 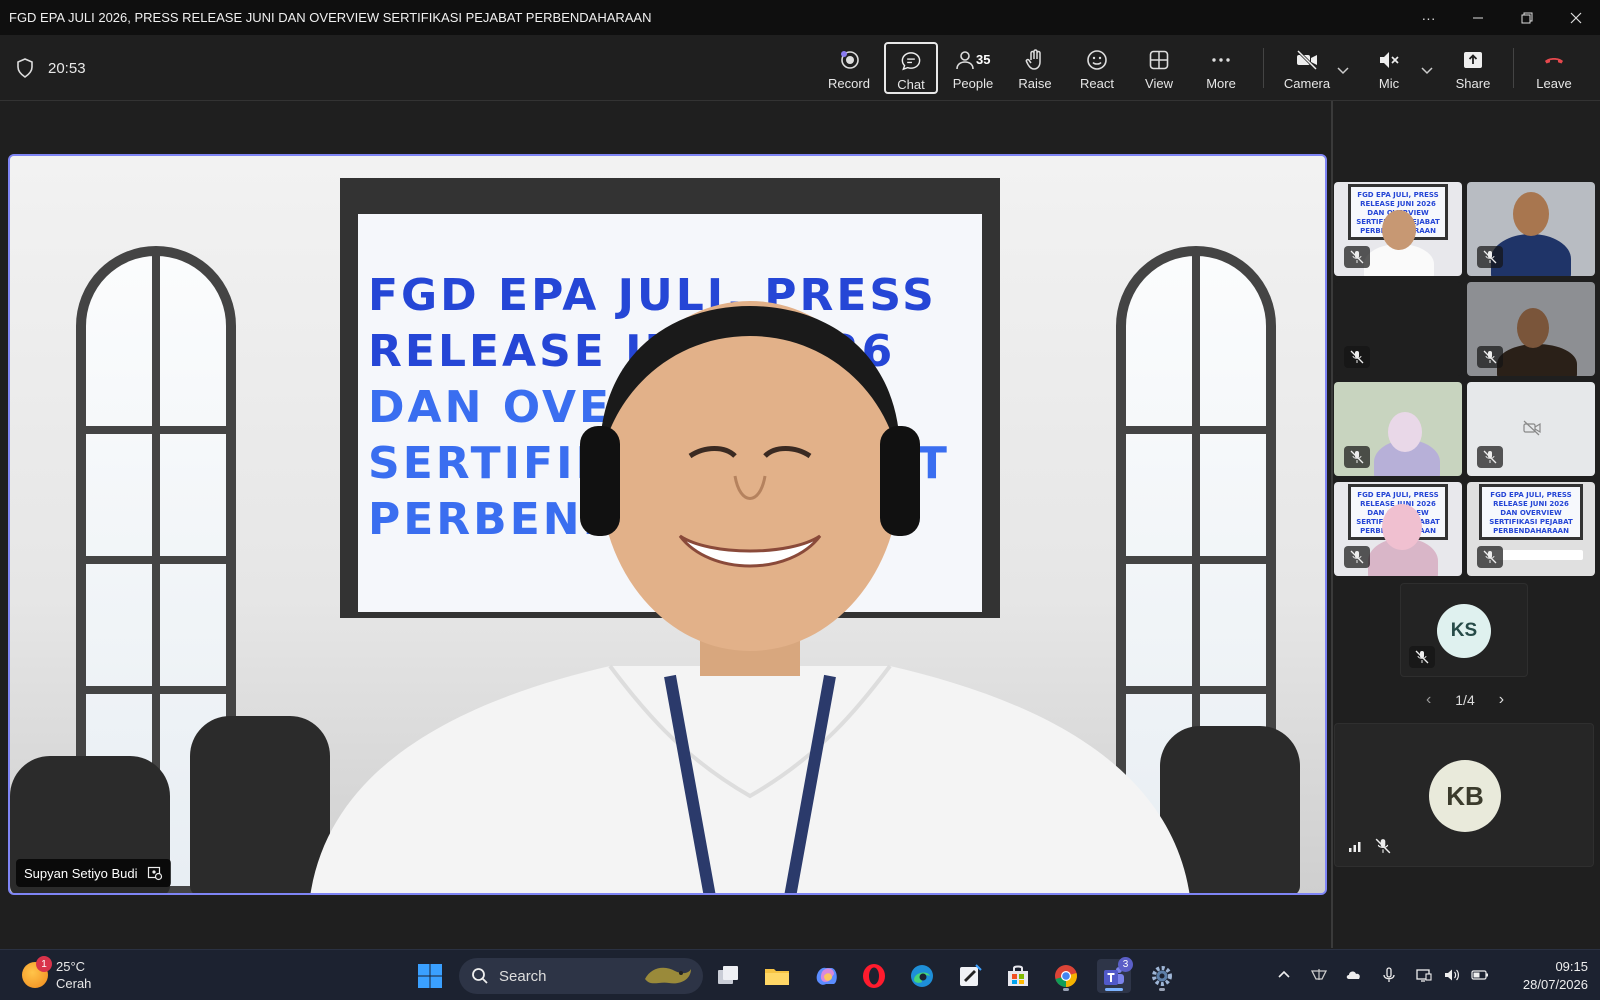 I want to click on view-button: View, so click(x=1159, y=68).